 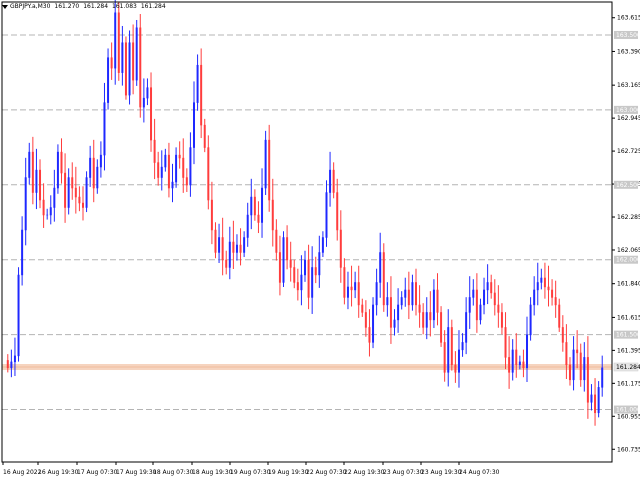 What do you see at coordinates (628, 151) in the screenshot?
I see `price-tick-label: 162.725` at bounding box center [628, 151].